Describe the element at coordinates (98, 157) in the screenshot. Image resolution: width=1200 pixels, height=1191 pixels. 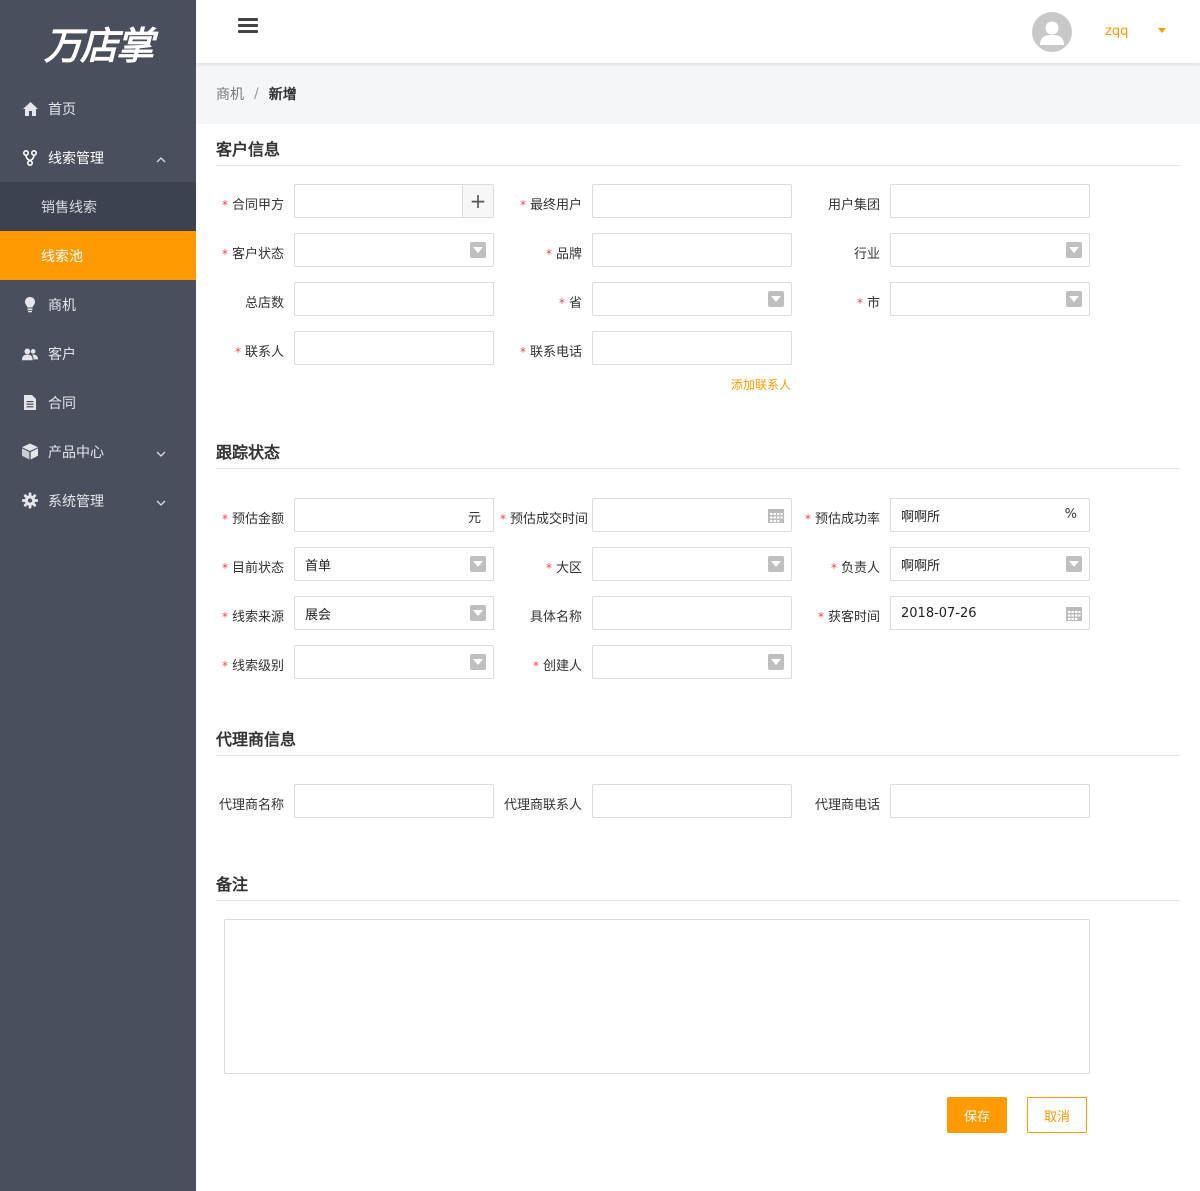
I see `sidebar-item-leads: 线索管理` at that location.